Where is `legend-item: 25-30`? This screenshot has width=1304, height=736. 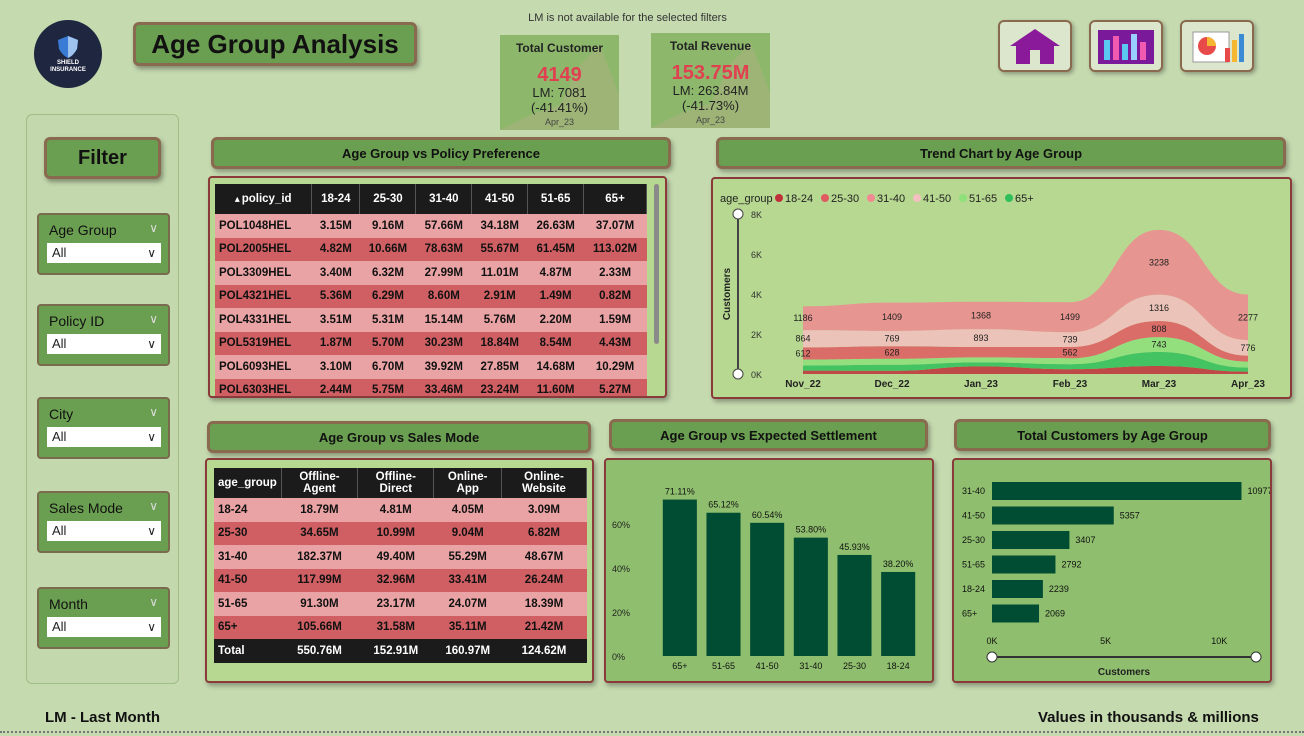 legend-item: 25-30 is located at coordinates (845, 199).